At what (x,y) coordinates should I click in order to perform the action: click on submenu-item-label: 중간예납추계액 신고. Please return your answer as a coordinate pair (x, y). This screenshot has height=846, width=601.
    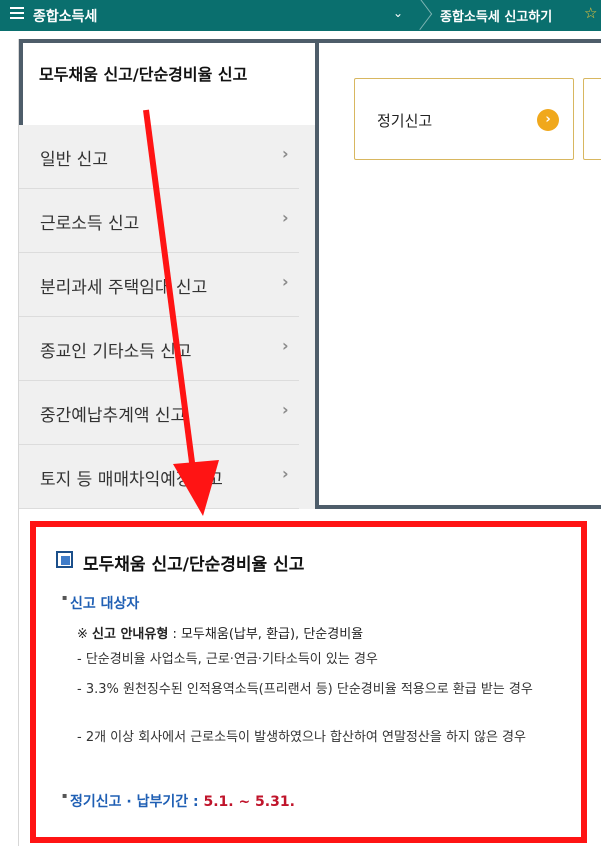
    Looking at the image, I should click on (113, 416).